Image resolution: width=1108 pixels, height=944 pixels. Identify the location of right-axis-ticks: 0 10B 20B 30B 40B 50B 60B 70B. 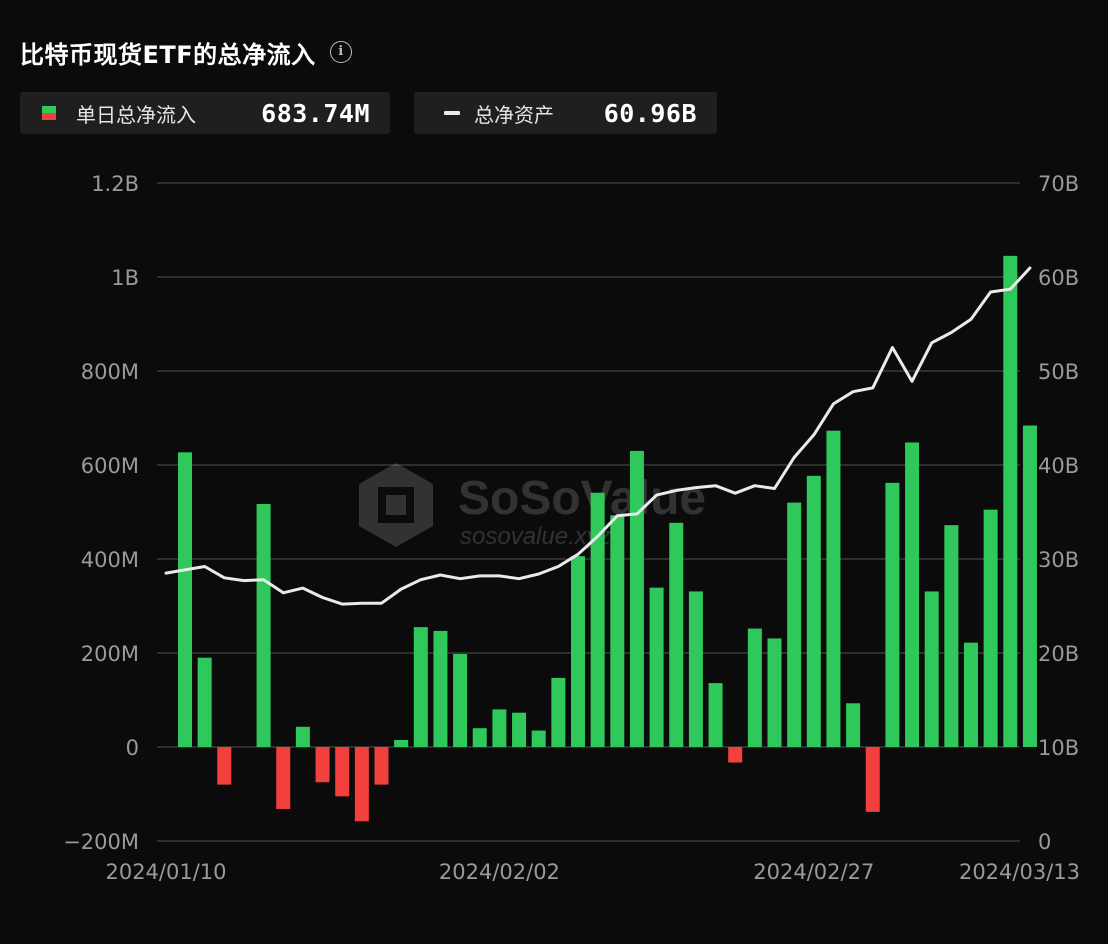
(1058, 513).